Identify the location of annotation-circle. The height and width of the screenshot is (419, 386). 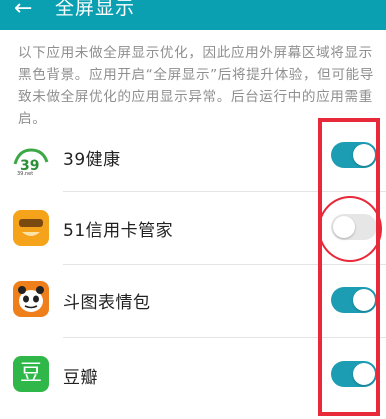
(350, 229).